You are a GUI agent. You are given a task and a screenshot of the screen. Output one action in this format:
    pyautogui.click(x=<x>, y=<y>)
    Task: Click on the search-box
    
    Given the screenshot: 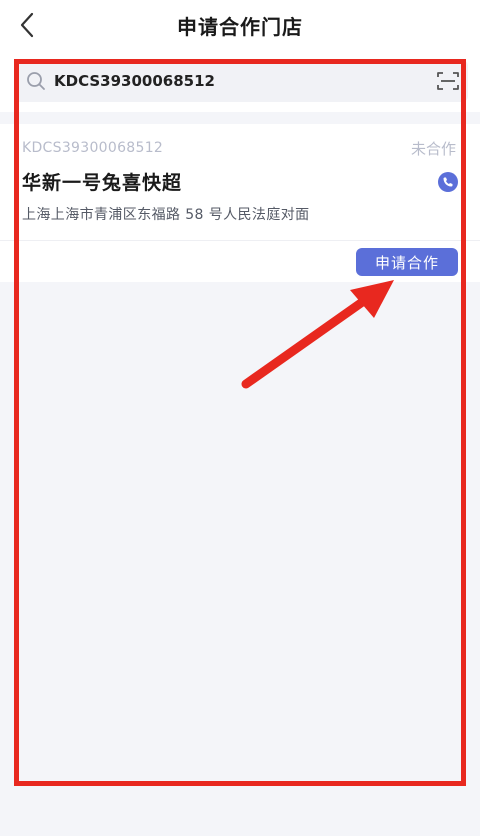 What is the action you would take?
    pyautogui.click(x=241, y=81)
    